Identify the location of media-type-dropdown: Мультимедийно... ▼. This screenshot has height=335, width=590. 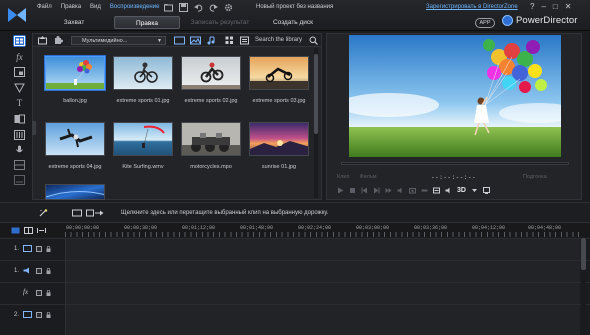
(118, 40).